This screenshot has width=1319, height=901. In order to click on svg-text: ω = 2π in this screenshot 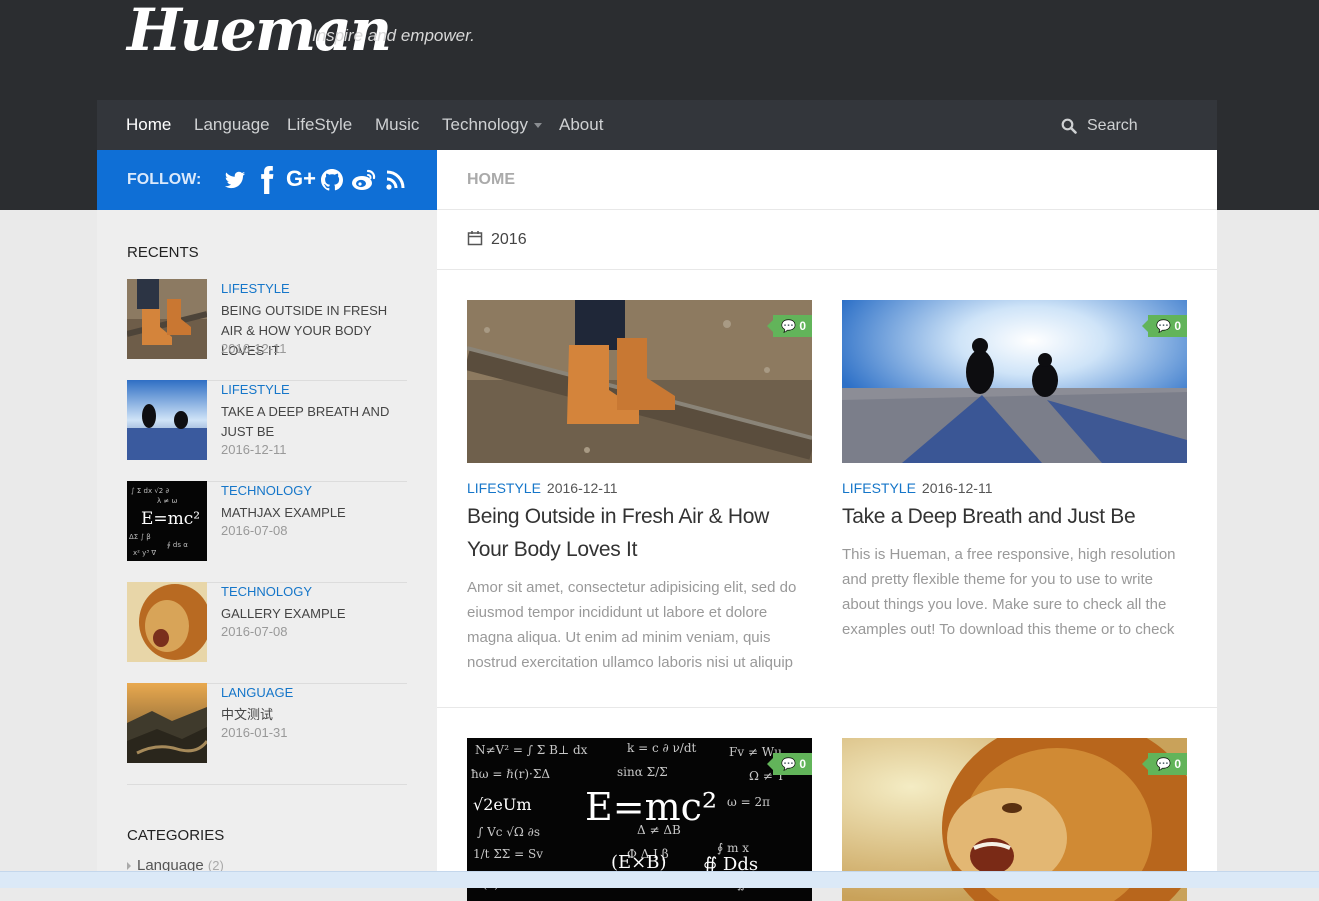, I will do `click(748, 802)`.